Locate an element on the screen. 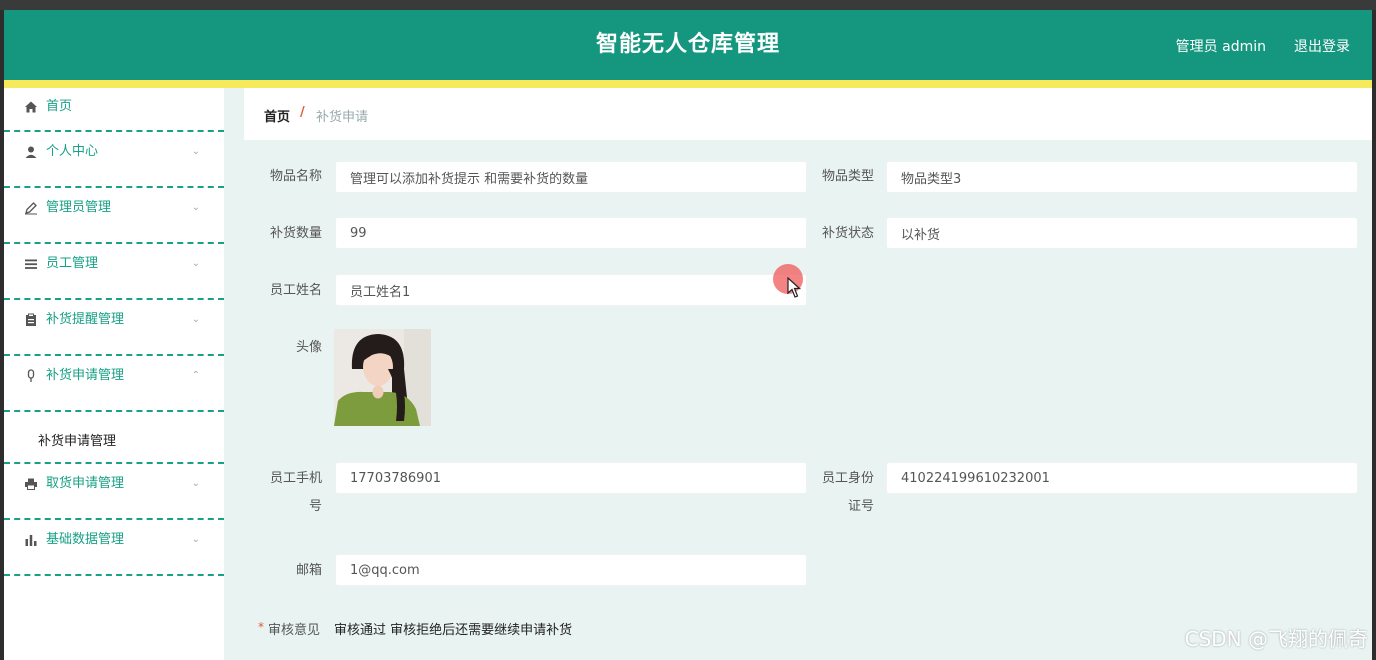  watermark: CSDN @飞翔的佩奇 is located at coordinates (1276, 639).